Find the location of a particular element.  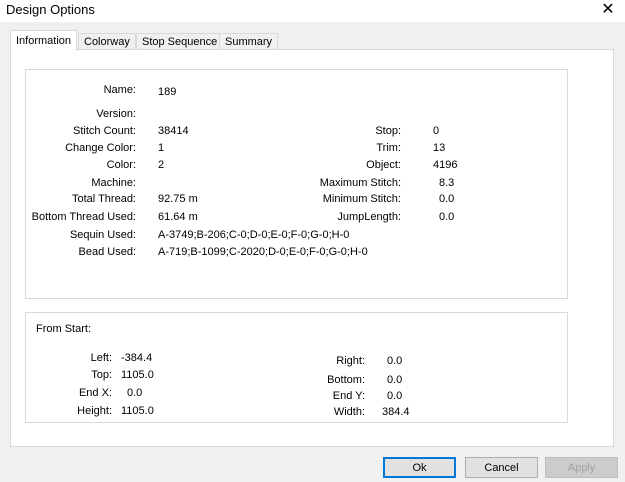

jump-length-label: JumpLength: is located at coordinates (369, 217).